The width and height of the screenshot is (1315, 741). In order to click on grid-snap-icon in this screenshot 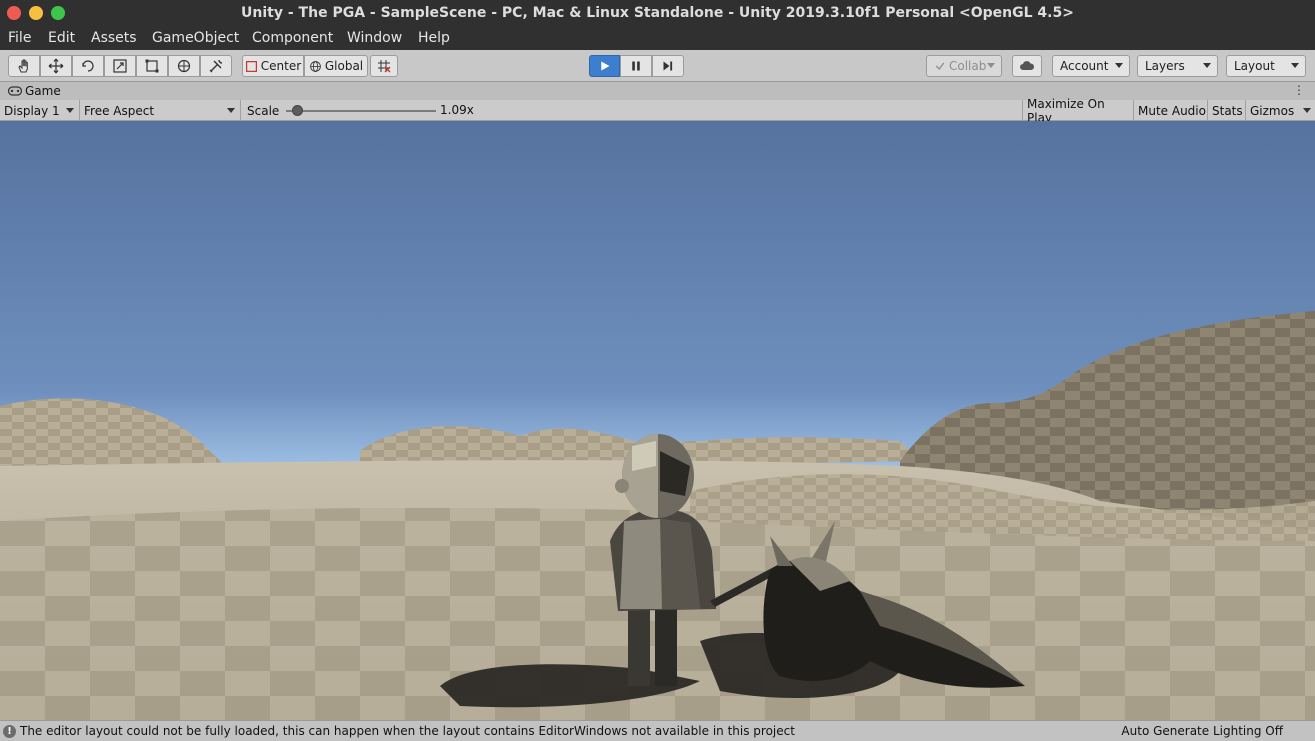, I will do `click(384, 66)`.